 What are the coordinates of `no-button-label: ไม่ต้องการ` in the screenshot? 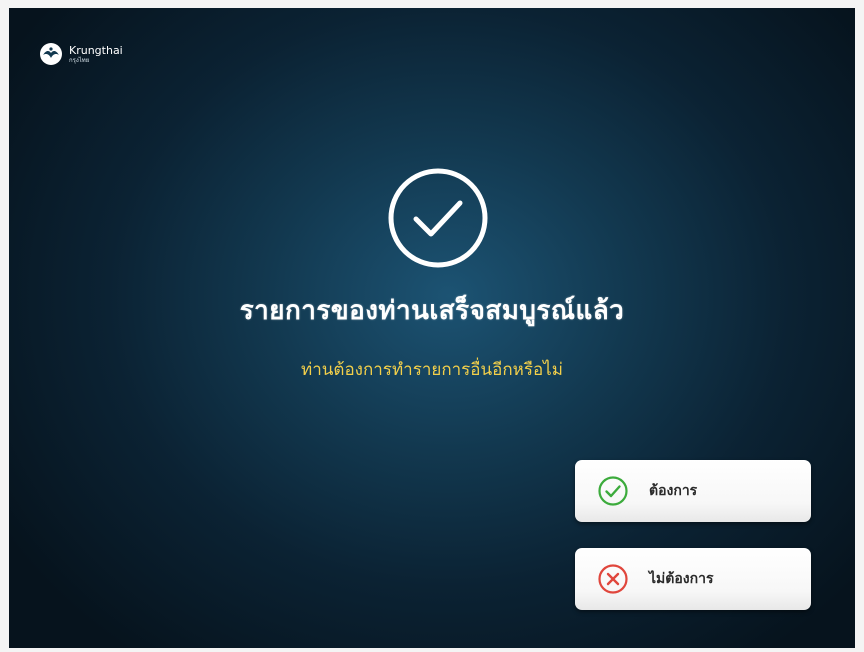 It's located at (681, 579).